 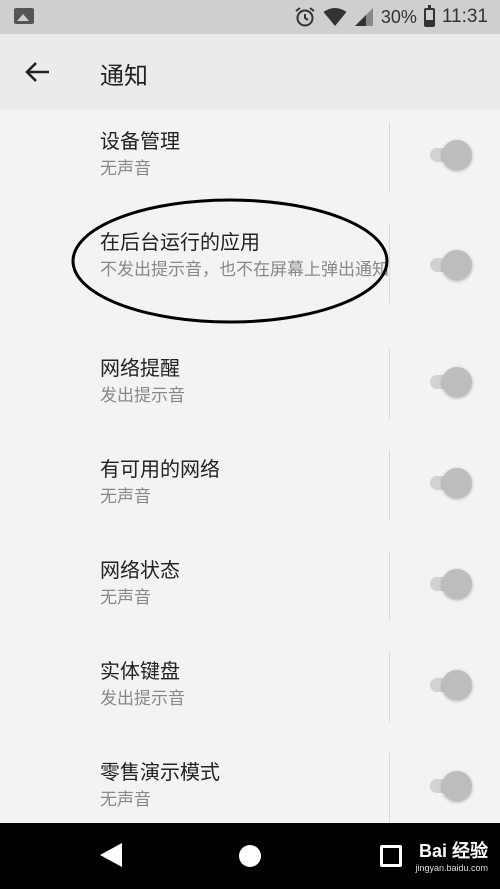 What do you see at coordinates (180, 242) in the screenshot?
I see `setting-title: 在后台运行的应用` at bounding box center [180, 242].